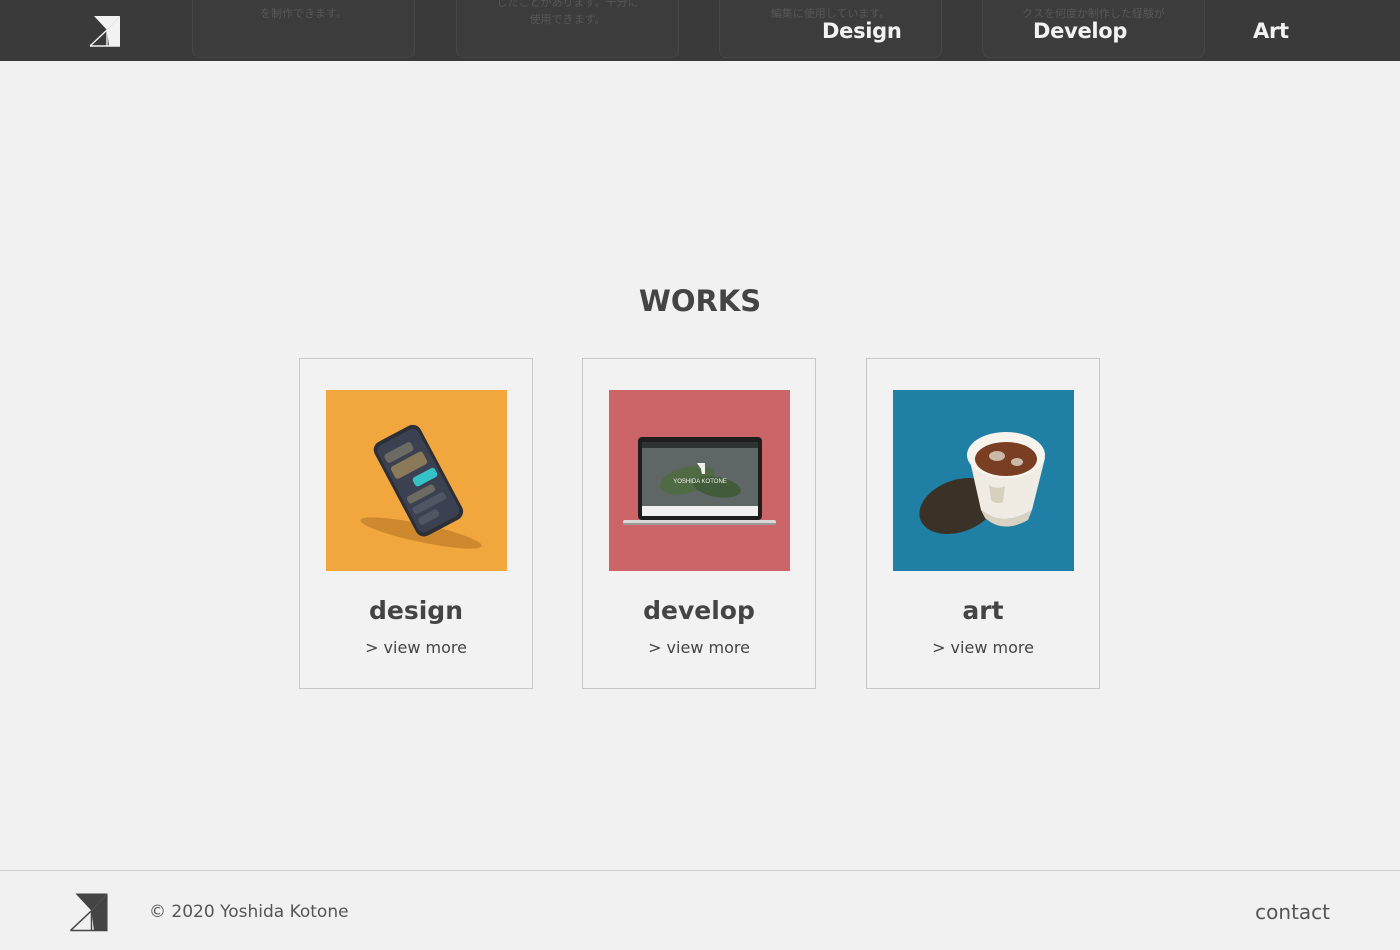 Image resolution: width=1400 pixels, height=950 pixels. I want to click on background-skill-text: を制作できます。, so click(303, 13).